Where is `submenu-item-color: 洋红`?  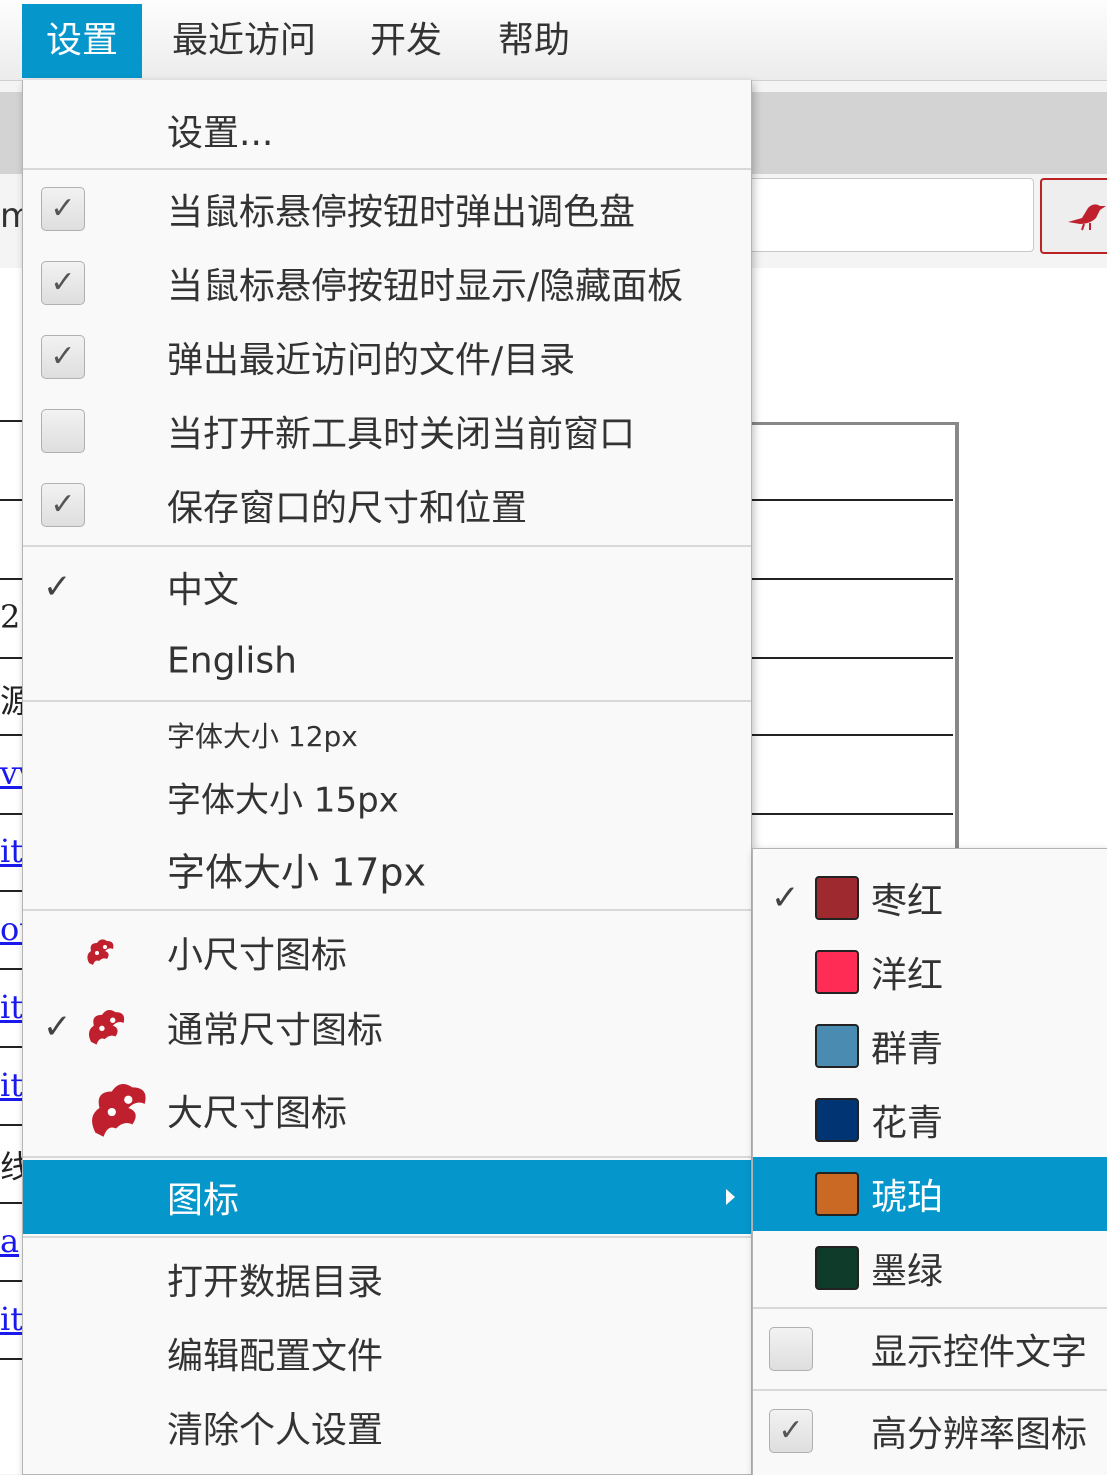
submenu-item-color: 洋红 is located at coordinates (930, 972).